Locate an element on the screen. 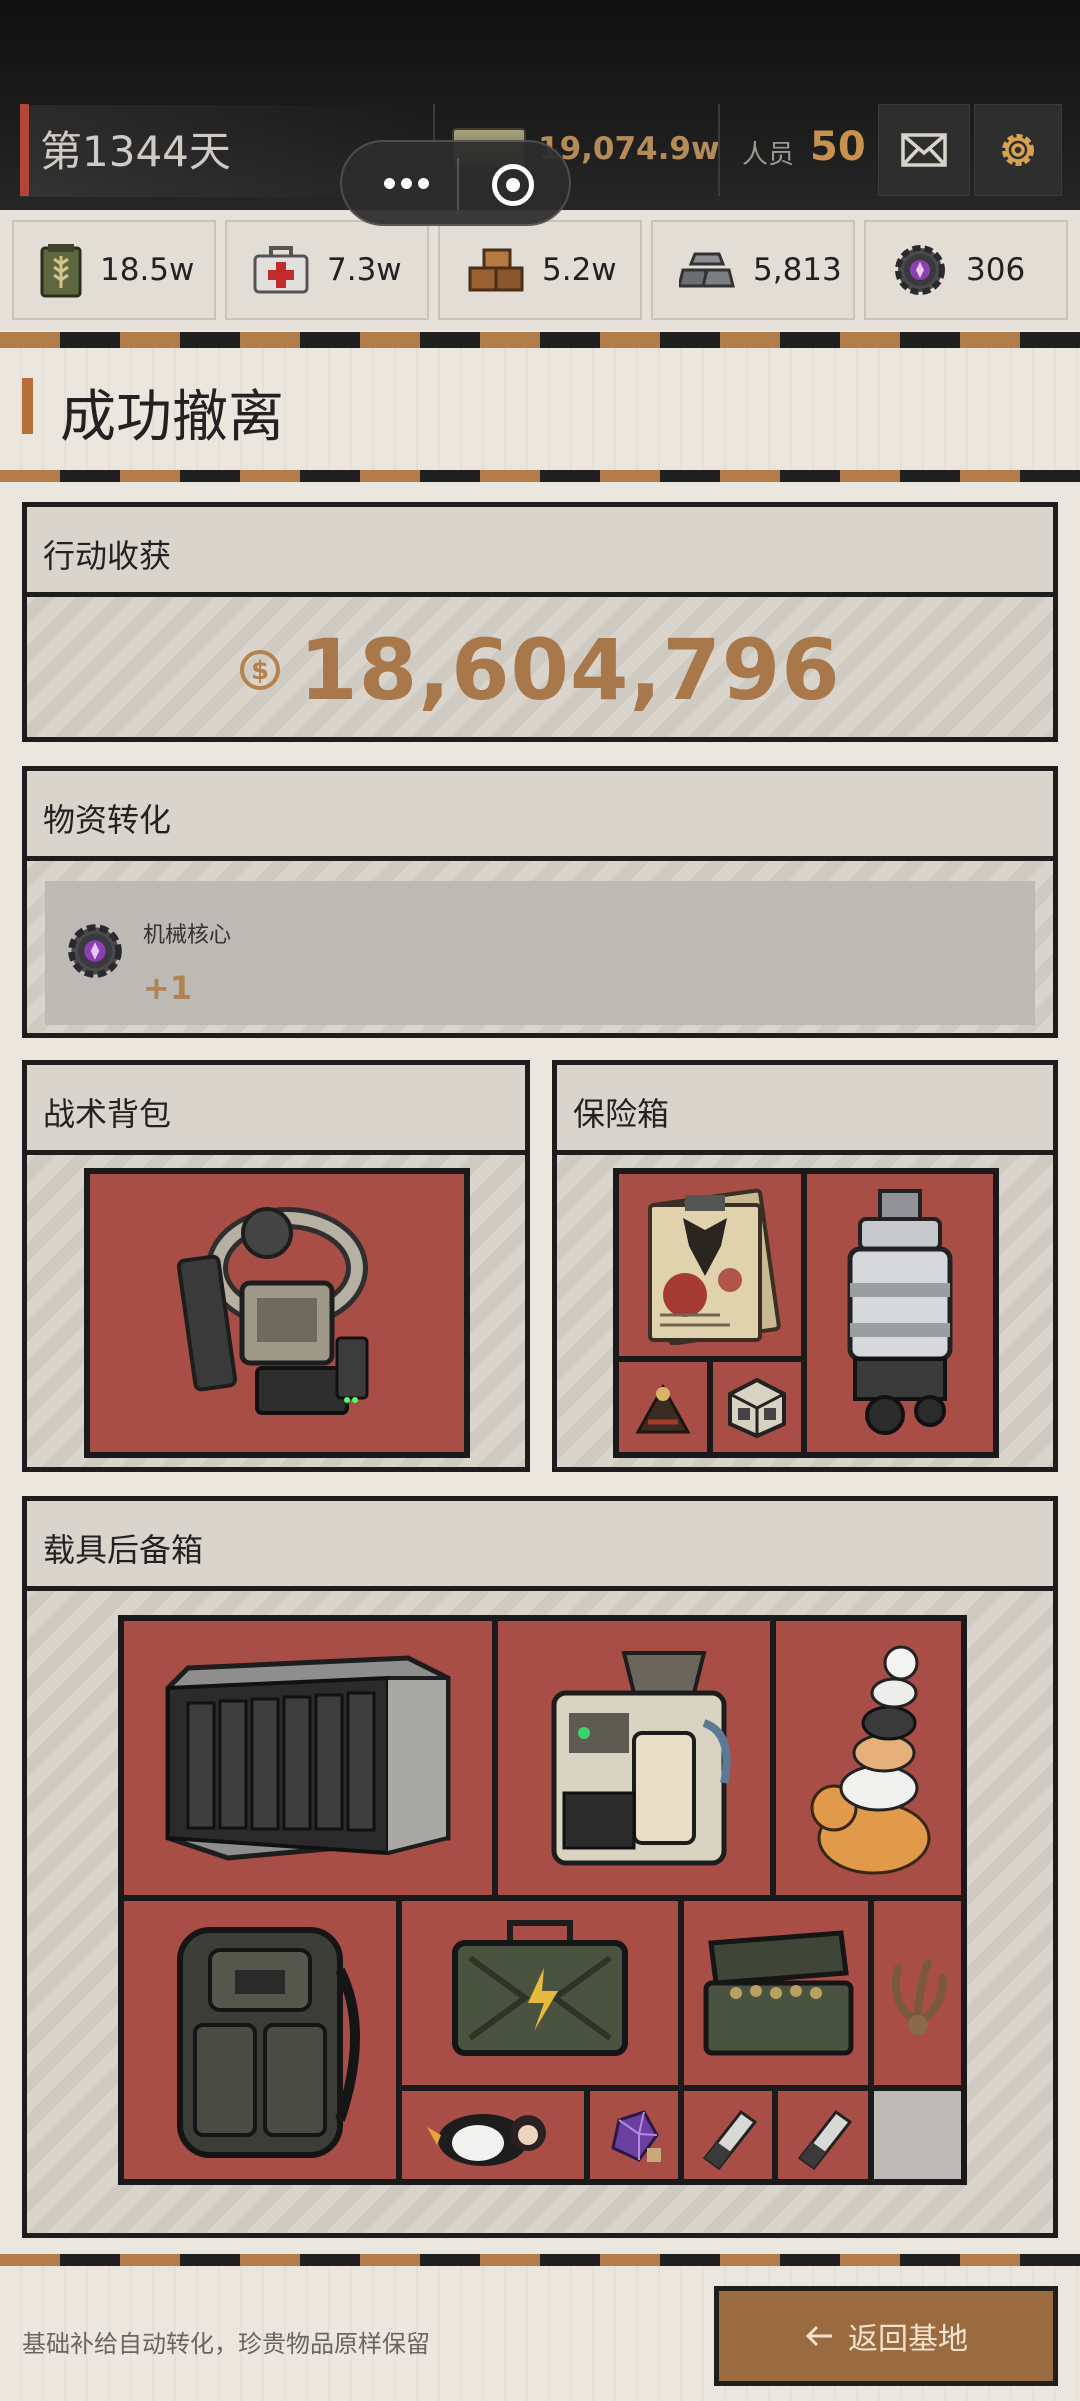 The width and height of the screenshot is (1080, 2401). metal-ingots-icon is located at coordinates (707, 270).